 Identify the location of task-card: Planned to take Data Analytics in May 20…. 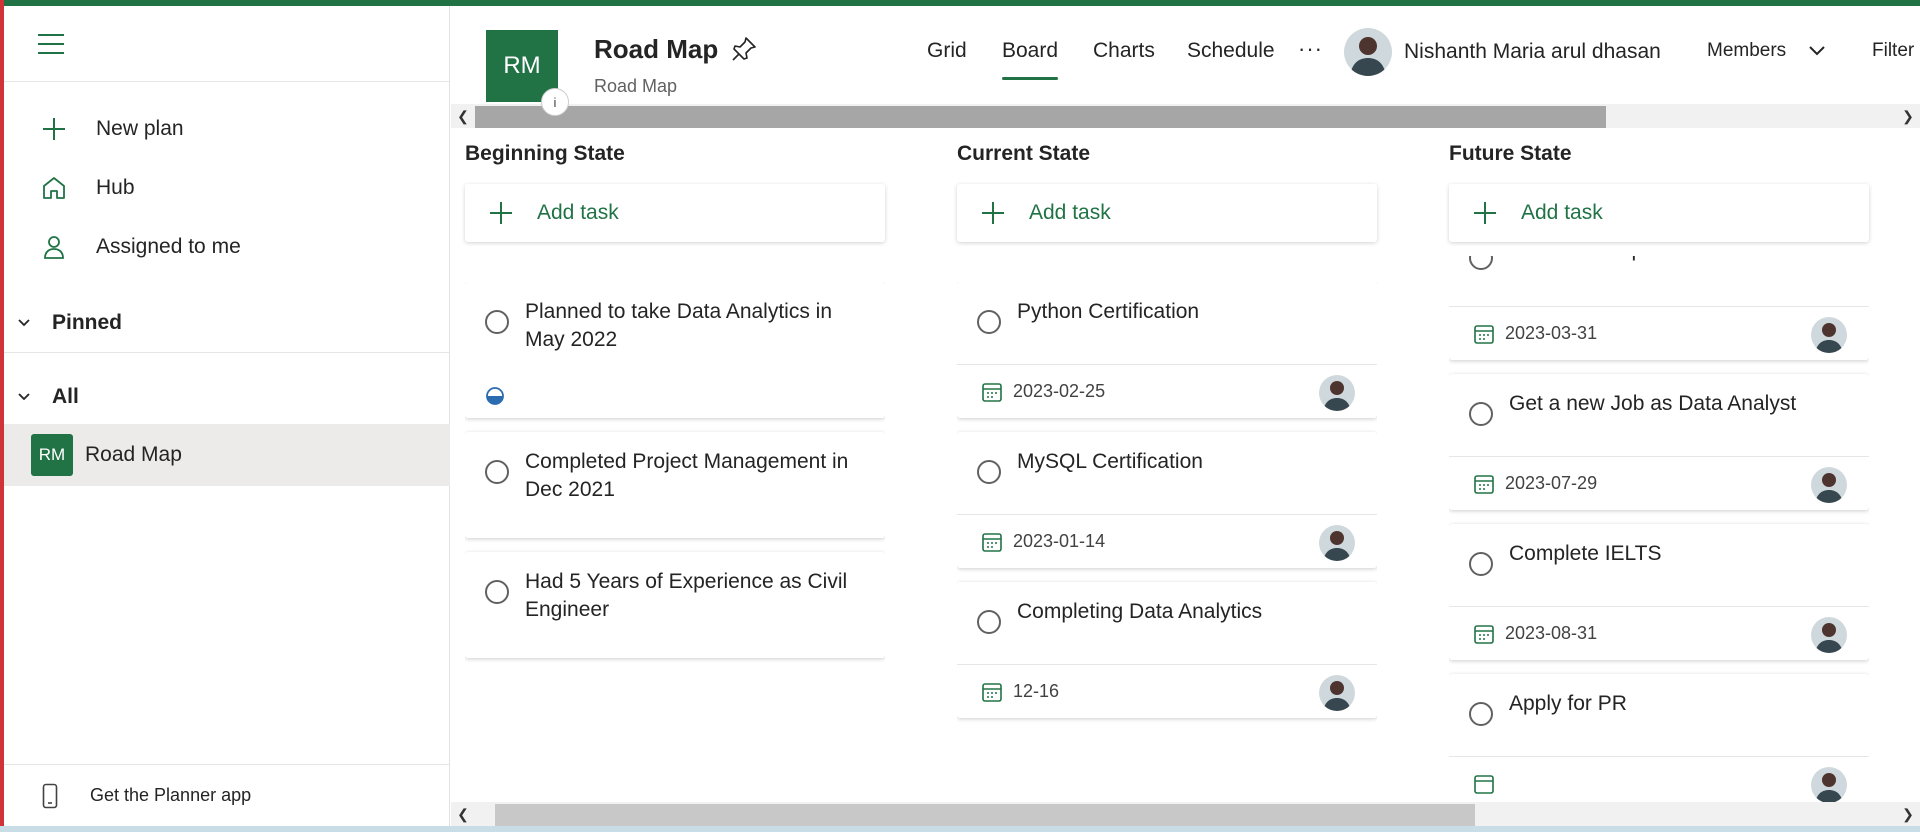
(675, 350).